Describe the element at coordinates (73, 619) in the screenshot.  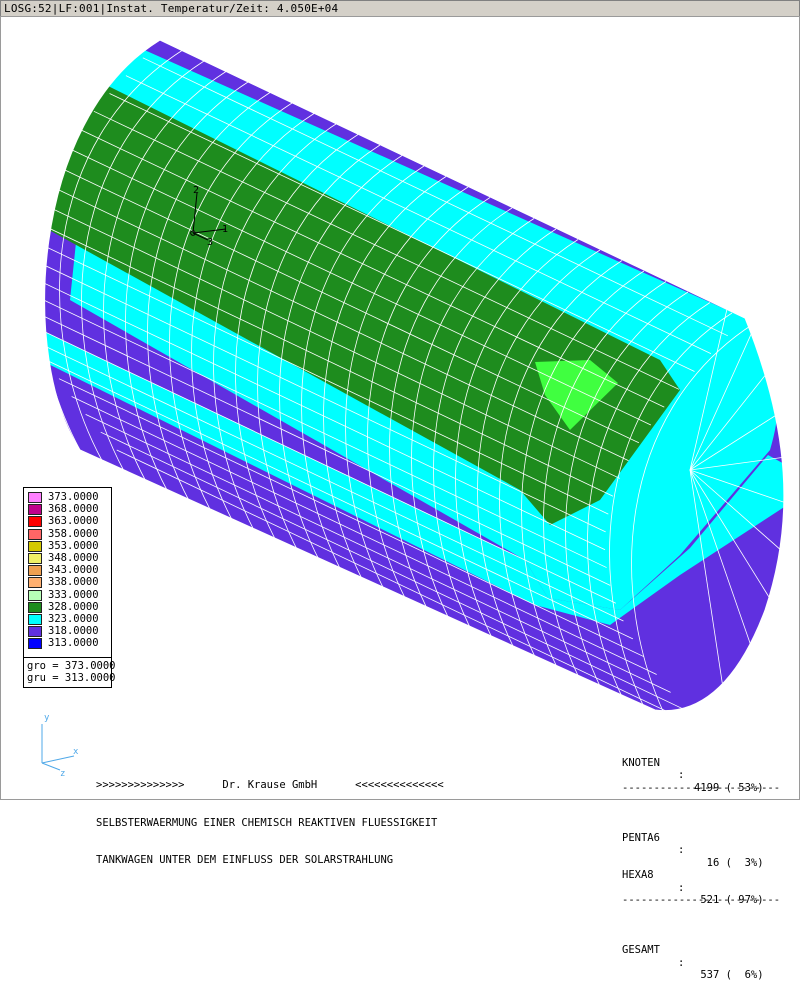
I see `legend-value: 323.0000` at that location.